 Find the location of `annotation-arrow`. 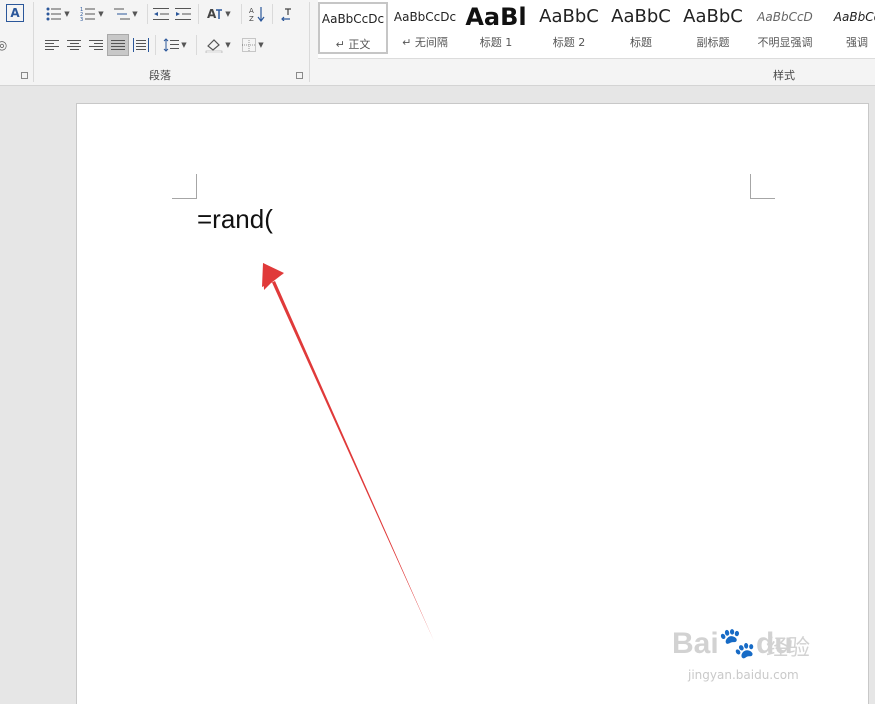

annotation-arrow is located at coordinates (348, 452).